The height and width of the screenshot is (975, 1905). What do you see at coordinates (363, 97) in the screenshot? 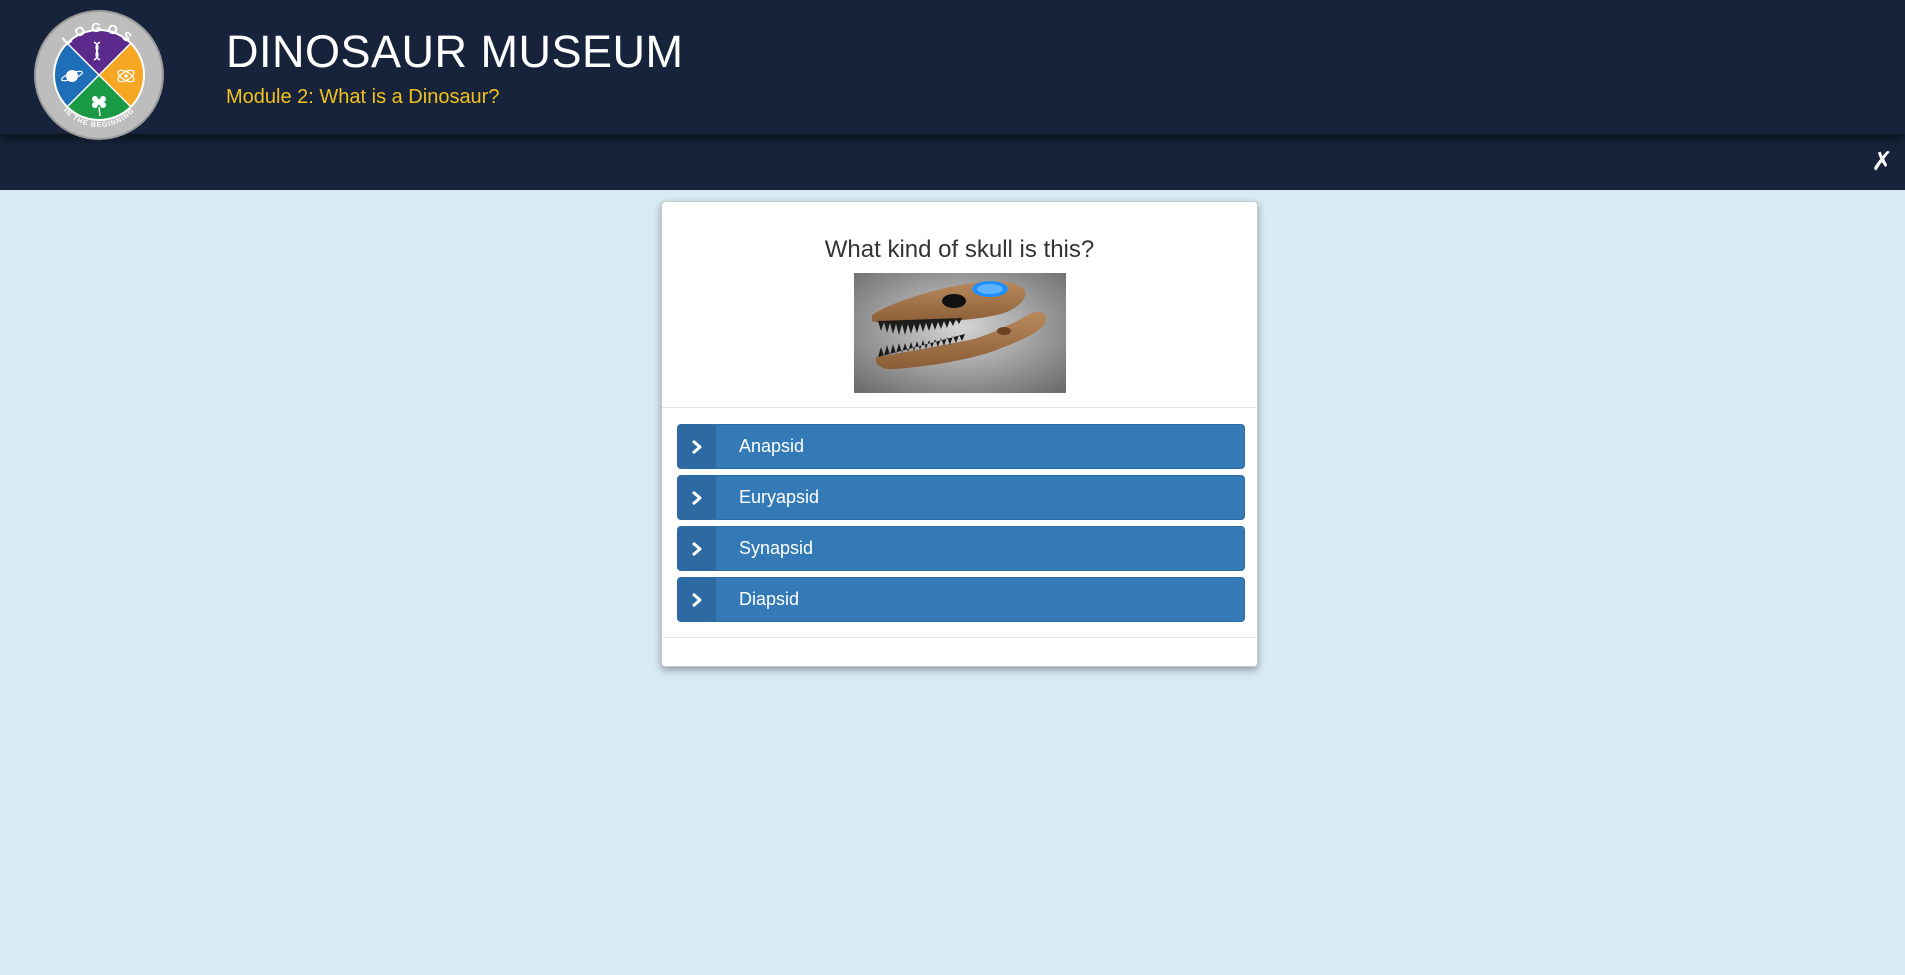
I see `module-subtitle: Module 2: What is a Dinosaur?` at bounding box center [363, 97].